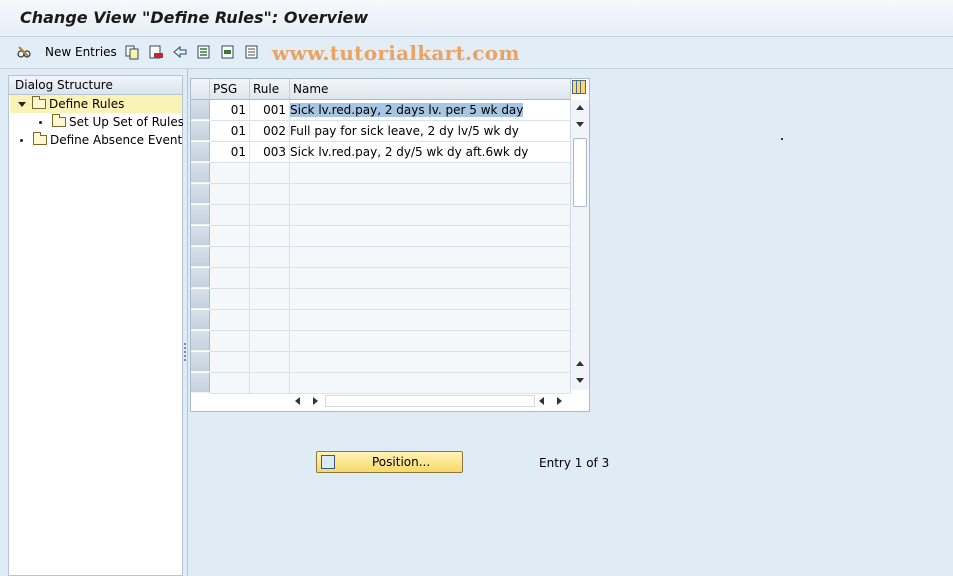  What do you see at coordinates (430, 152) in the screenshot?
I see `cell-name: Sick lv.red.pay, 2 dy/5 wk dy aft.6wk dy` at bounding box center [430, 152].